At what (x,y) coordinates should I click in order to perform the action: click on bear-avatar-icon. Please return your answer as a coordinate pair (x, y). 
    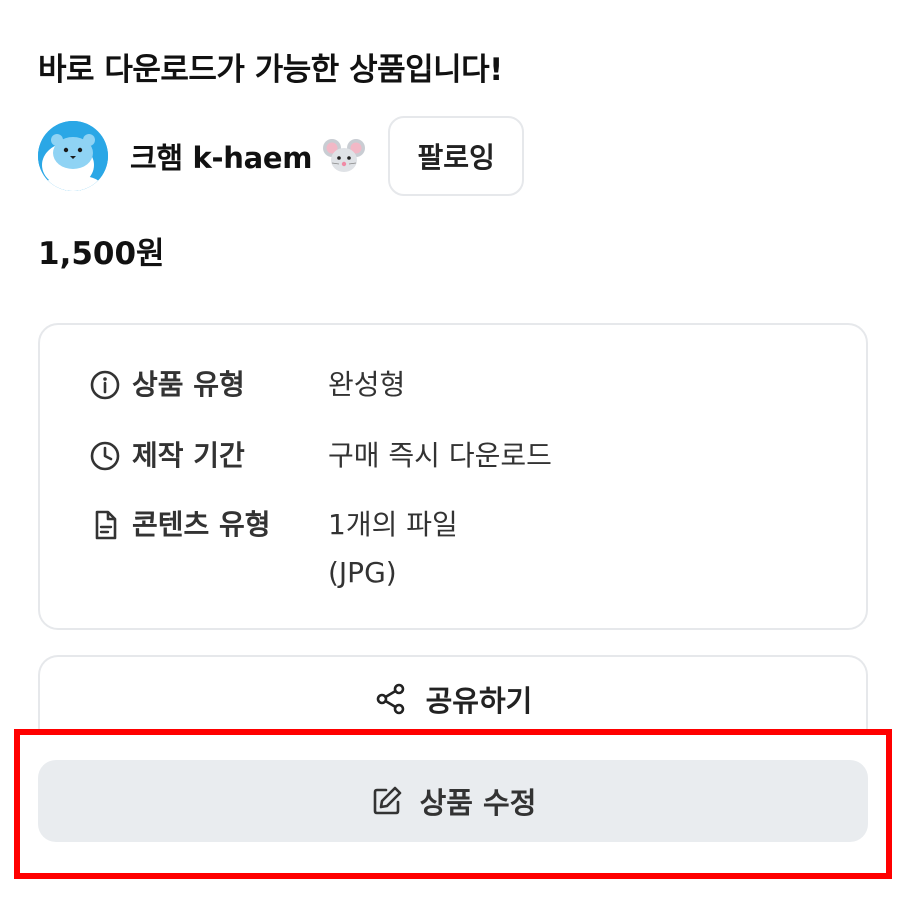
    Looking at the image, I should click on (73, 156).